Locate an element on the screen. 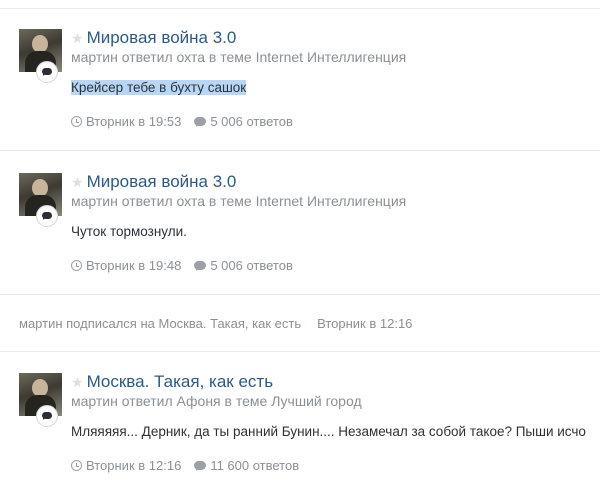 This screenshot has width=600, height=485. post-replies-label: 11 600 ответов is located at coordinates (255, 465).